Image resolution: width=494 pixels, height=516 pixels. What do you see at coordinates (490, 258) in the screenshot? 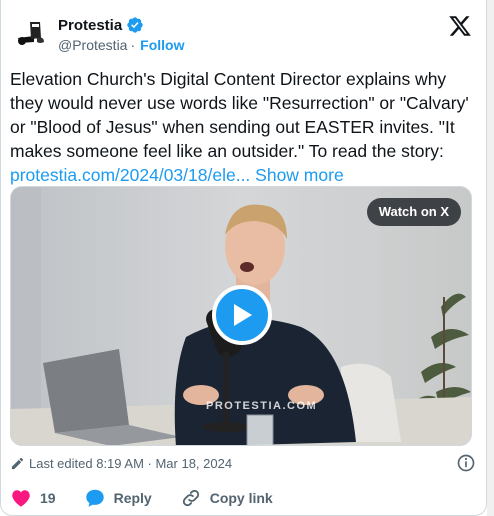
I see `page-scroll-edge` at bounding box center [490, 258].